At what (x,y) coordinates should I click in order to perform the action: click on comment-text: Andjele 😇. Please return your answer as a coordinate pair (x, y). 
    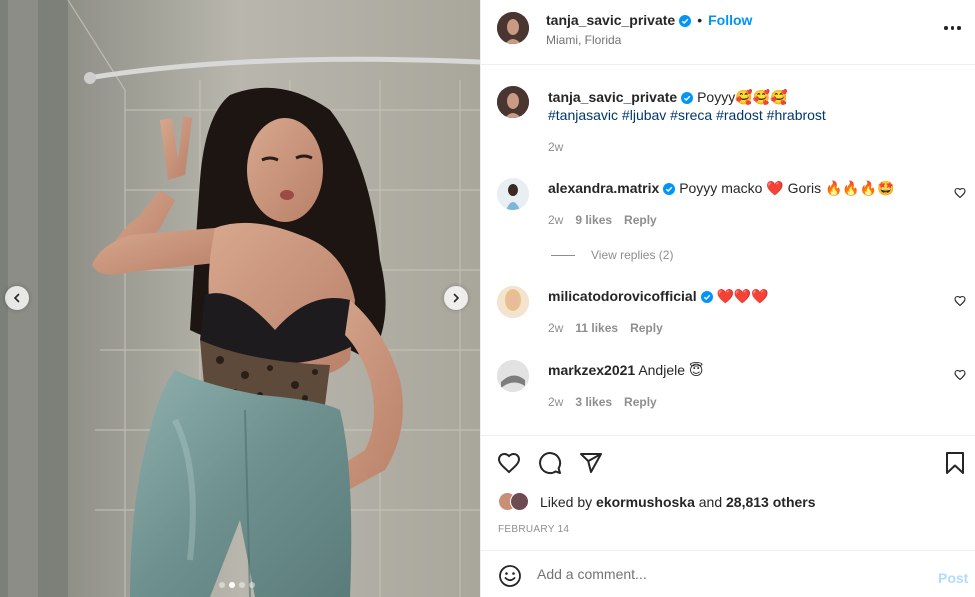
    Looking at the image, I should click on (671, 370).